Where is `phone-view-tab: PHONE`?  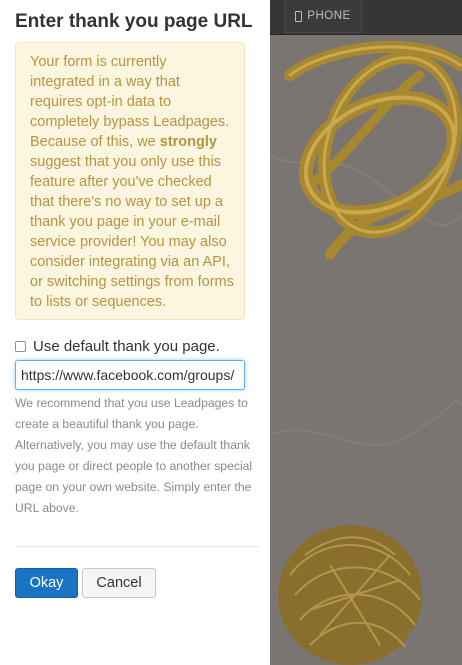 phone-view-tab: PHONE is located at coordinates (323, 16).